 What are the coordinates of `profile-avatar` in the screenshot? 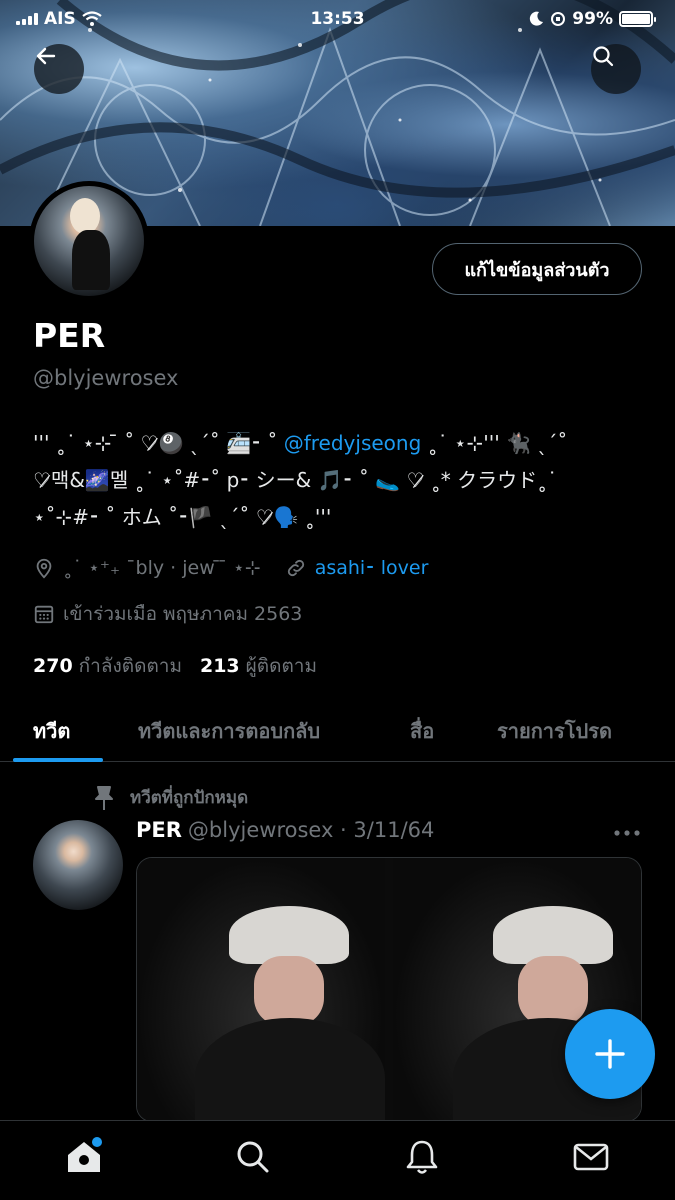 It's located at (89, 241).